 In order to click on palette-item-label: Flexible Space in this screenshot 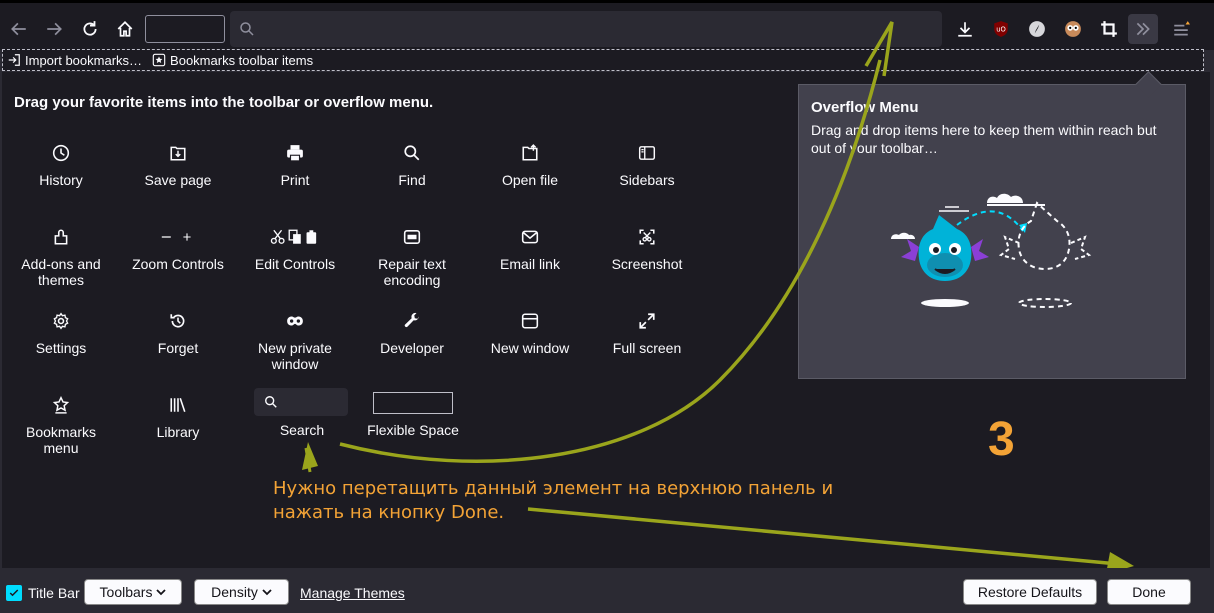, I will do `click(413, 430)`.